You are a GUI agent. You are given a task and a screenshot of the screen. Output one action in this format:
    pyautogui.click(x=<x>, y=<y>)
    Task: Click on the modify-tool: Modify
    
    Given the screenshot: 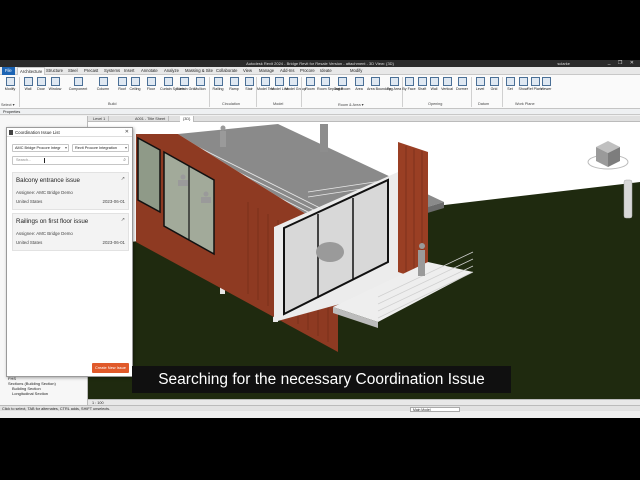 What is the action you would take?
    pyautogui.click(x=10, y=84)
    